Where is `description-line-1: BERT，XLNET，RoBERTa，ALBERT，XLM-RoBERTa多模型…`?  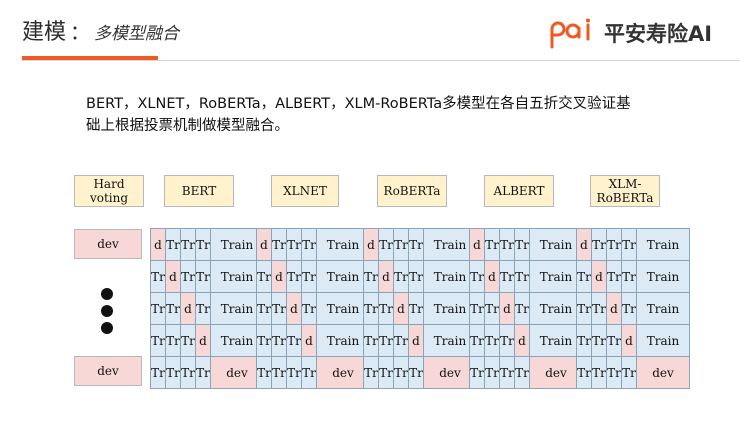
description-line-1: BERT，XLNET，RoBERTa，ALBERT，XLM-RoBERTa多模型… is located at coordinates (358, 104).